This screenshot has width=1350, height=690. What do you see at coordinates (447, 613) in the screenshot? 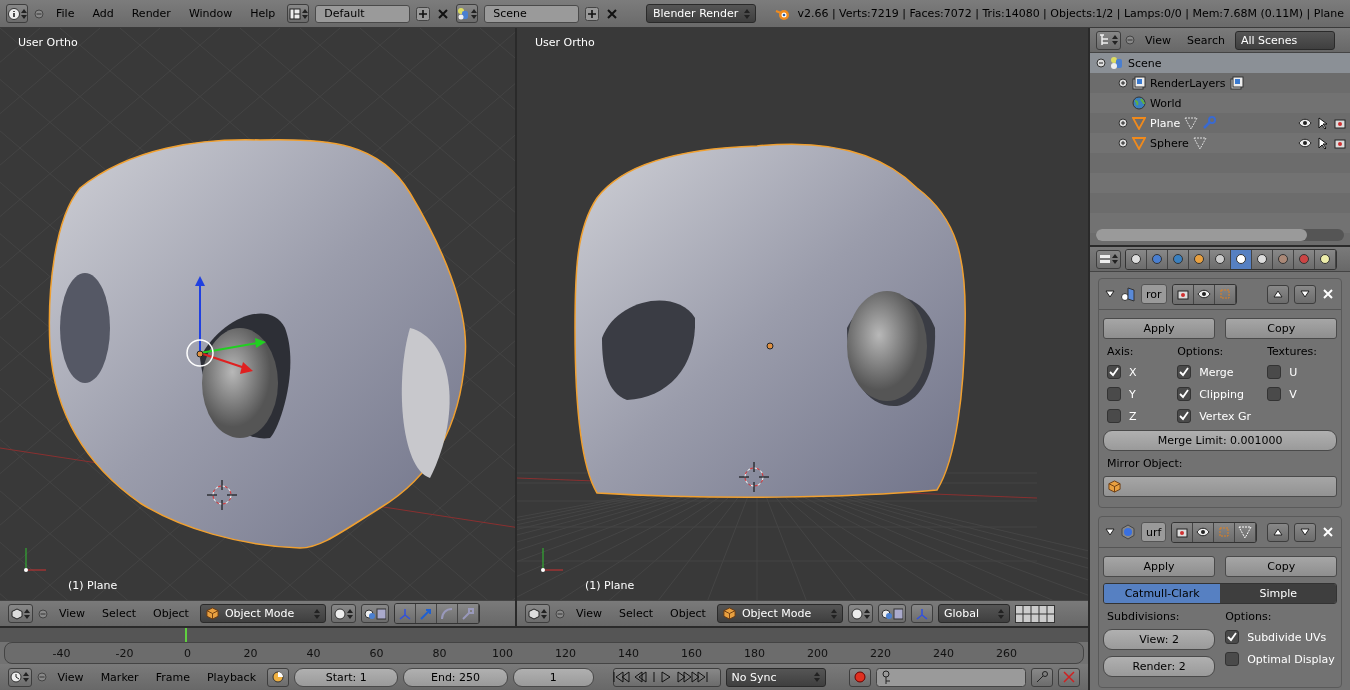
I see `rotate-toggle` at bounding box center [447, 613].